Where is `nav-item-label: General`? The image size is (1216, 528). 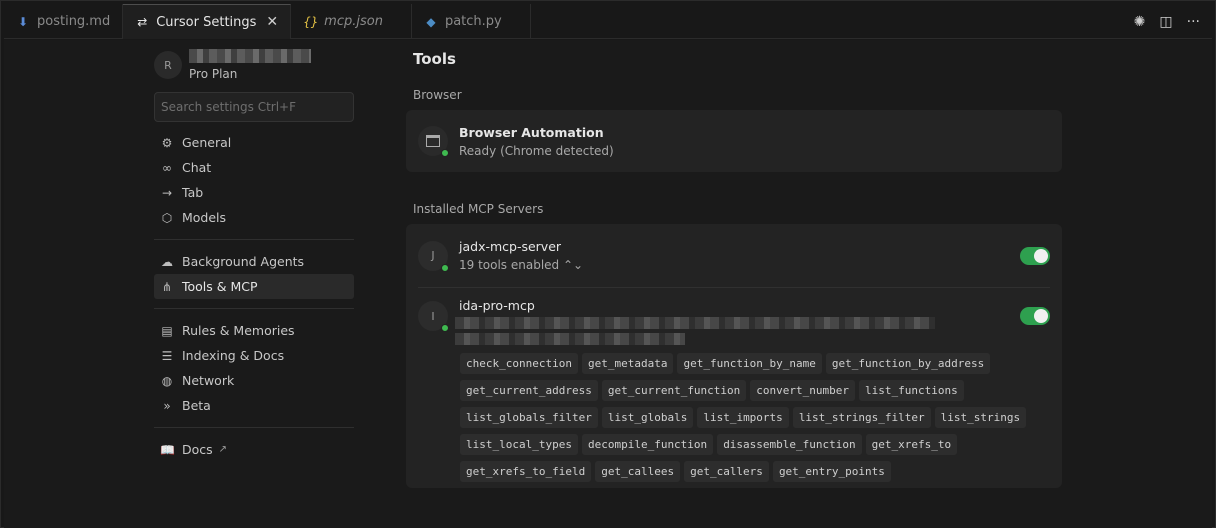
nav-item-label: General is located at coordinates (207, 142).